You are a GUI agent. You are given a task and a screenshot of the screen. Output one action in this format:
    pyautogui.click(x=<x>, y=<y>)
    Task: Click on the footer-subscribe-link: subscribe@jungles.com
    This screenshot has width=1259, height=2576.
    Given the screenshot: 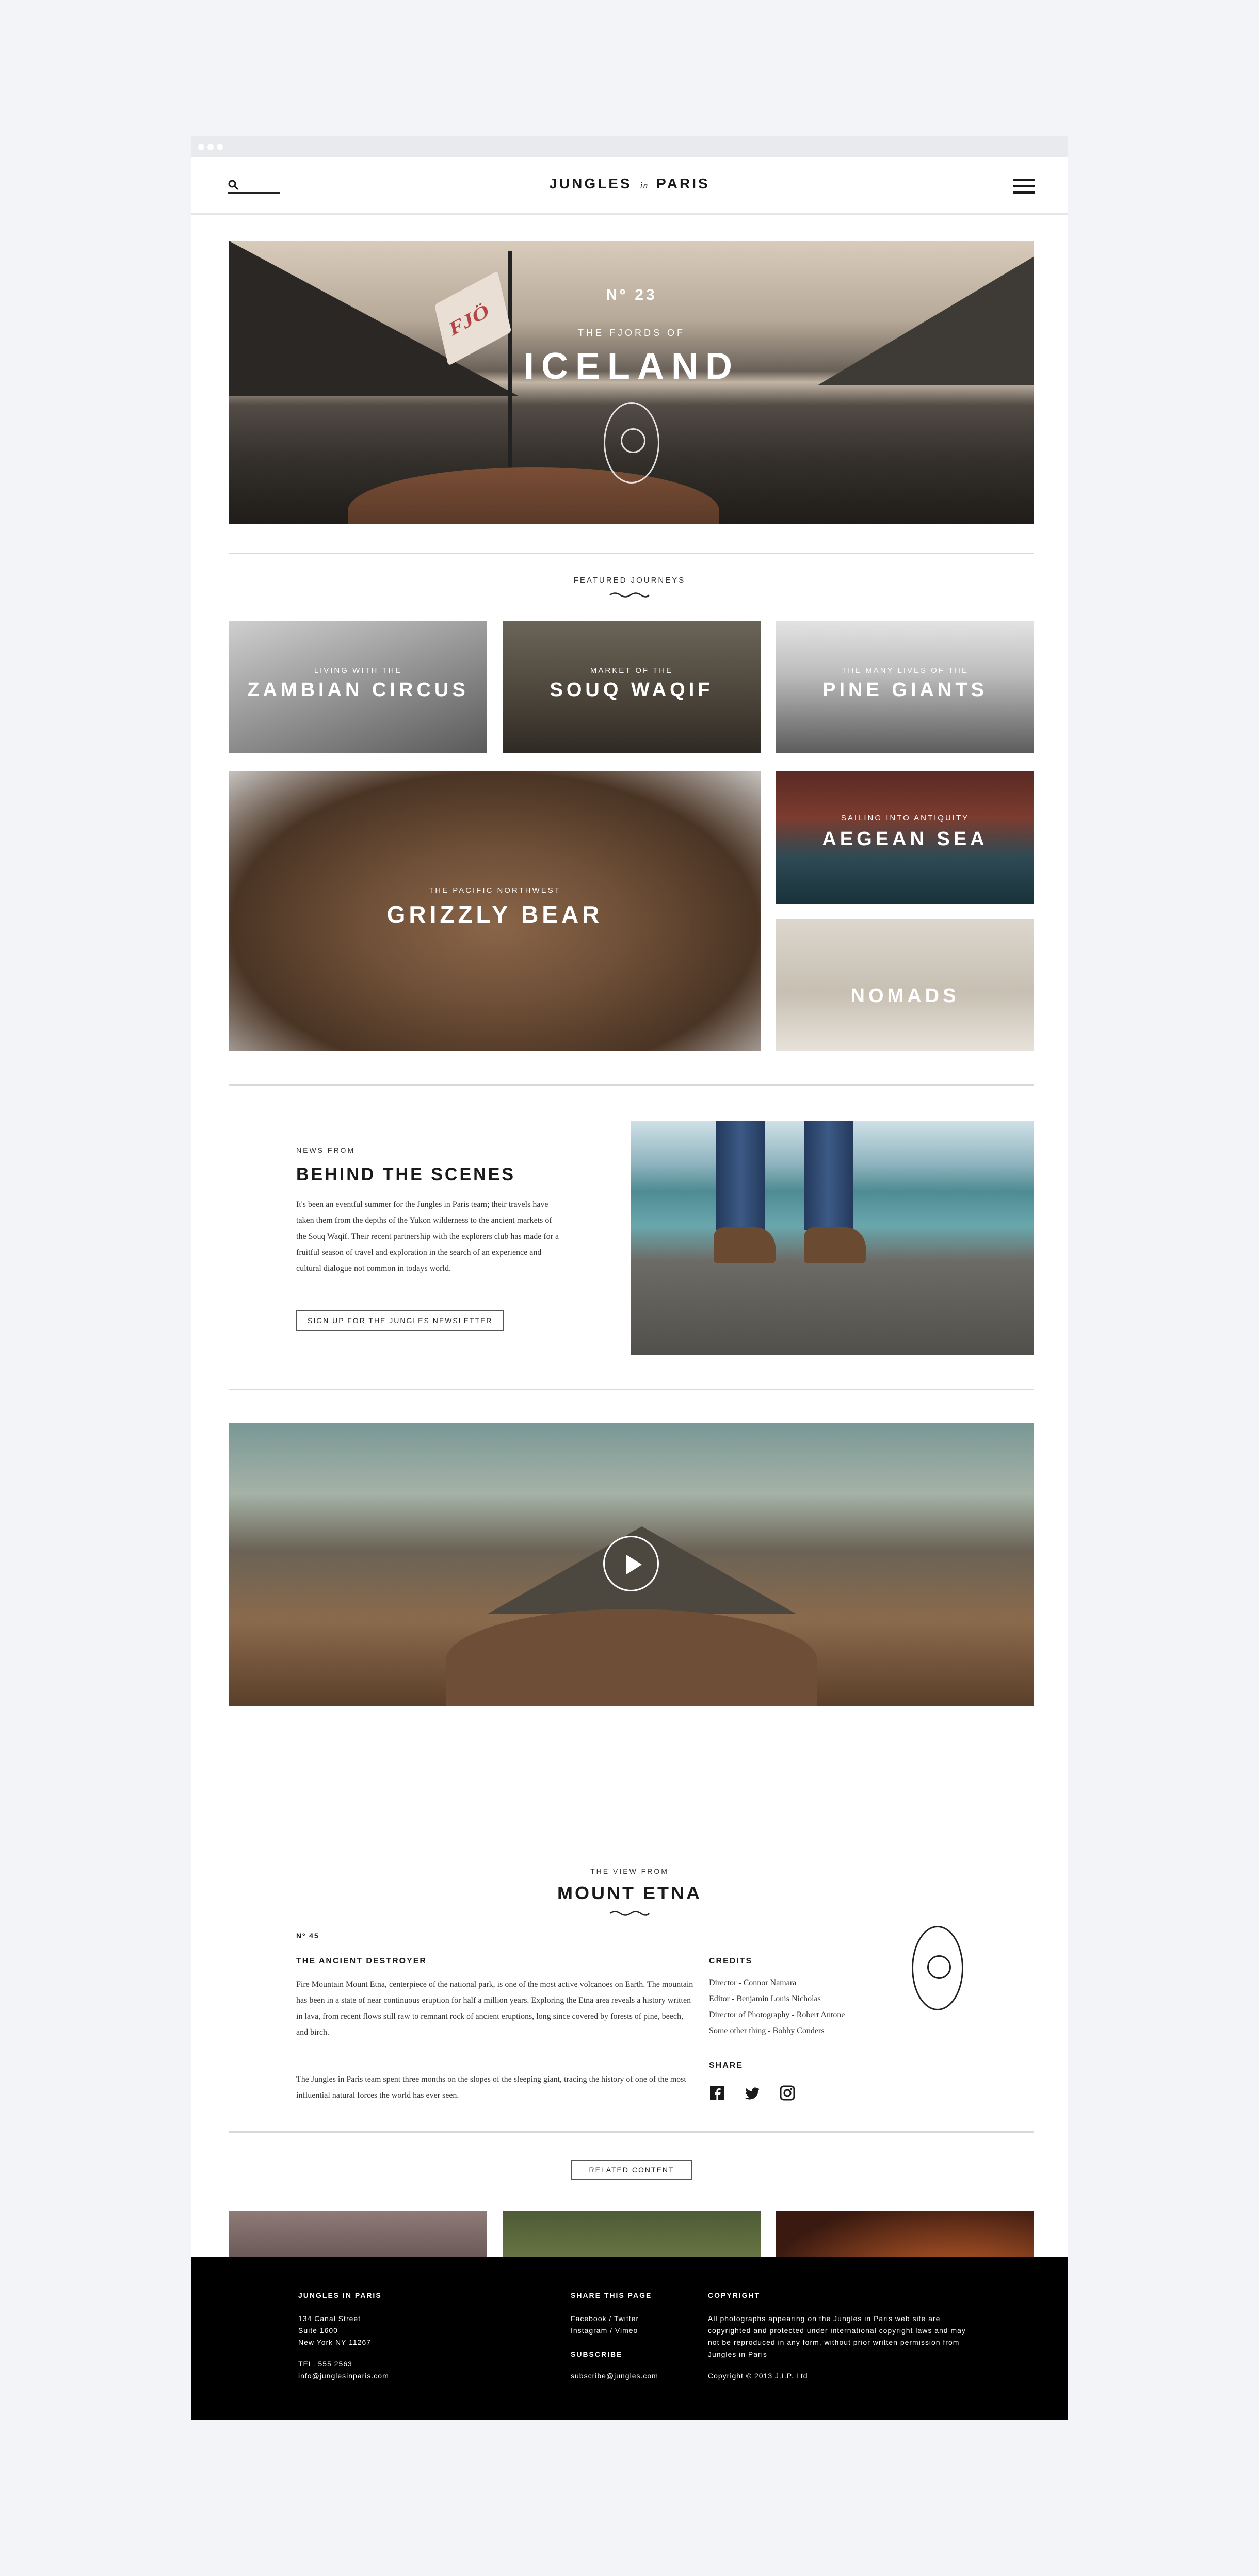 What is the action you would take?
    pyautogui.click(x=615, y=2376)
    